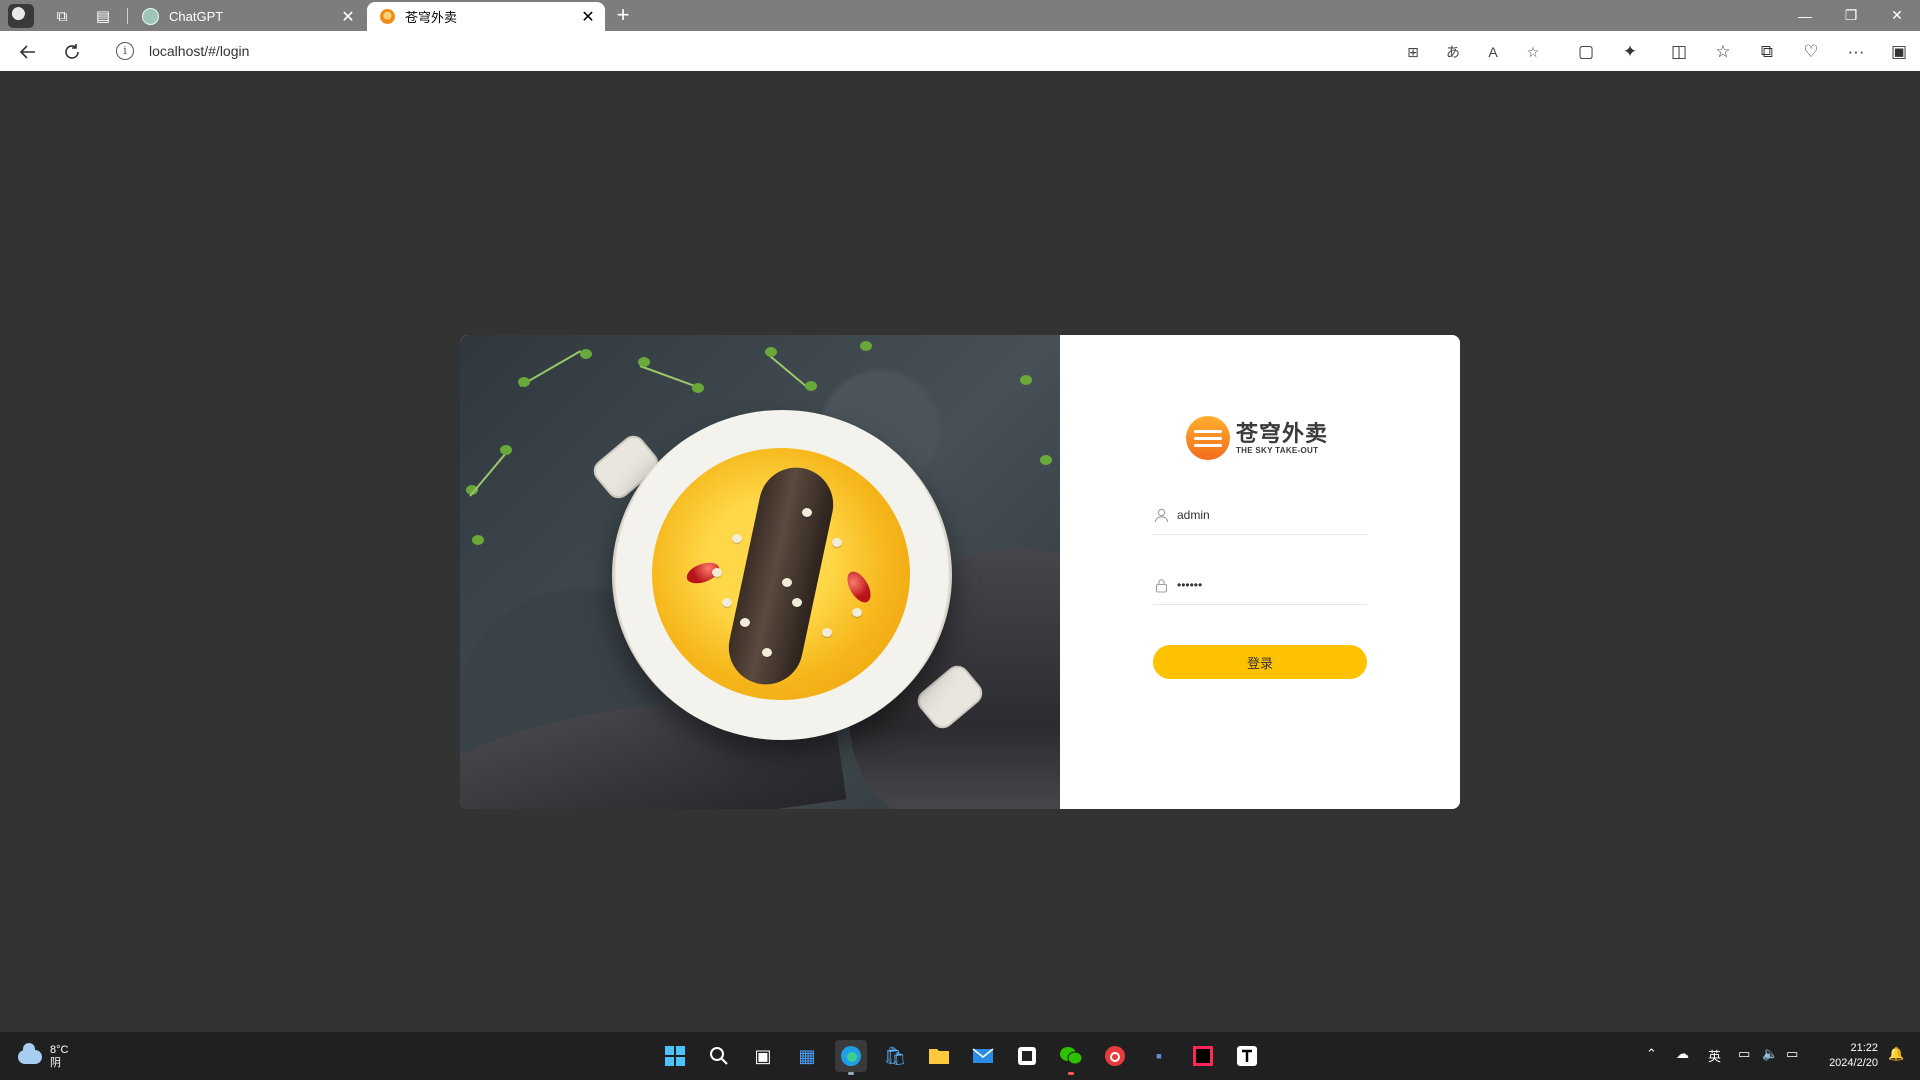 Image resolution: width=1920 pixels, height=1080 pixels. Describe the element at coordinates (807, 1056) in the screenshot. I see `calendar-app-icon: ▦` at that location.